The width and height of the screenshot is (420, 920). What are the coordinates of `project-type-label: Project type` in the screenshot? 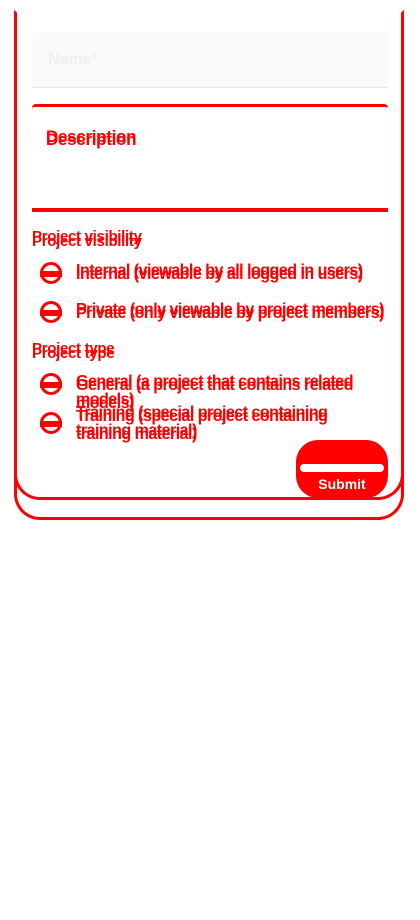 It's located at (73, 348).